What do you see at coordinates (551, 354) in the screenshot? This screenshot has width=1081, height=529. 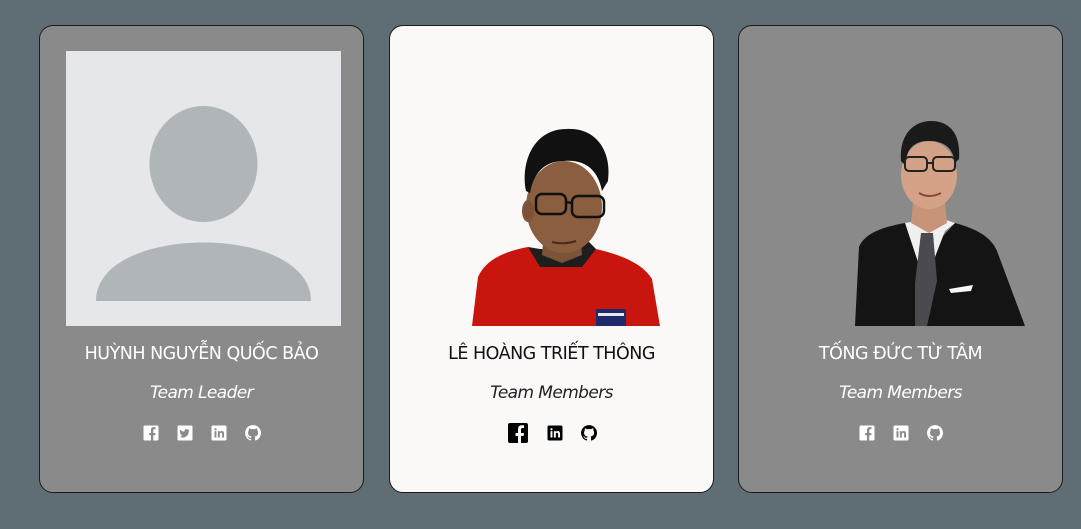 I see `member-name: LÊ HOÀNG TRIẾT THÔNG` at bounding box center [551, 354].